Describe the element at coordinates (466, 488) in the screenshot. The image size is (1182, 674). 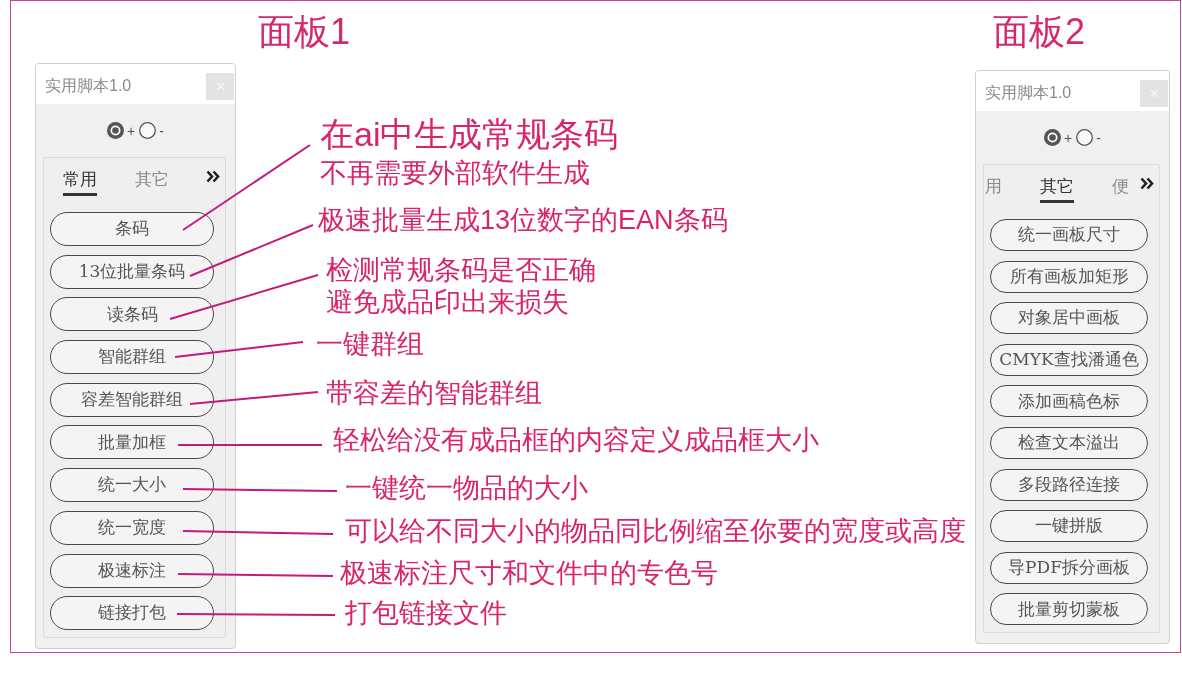
I see `callout-text: 一键统一物品的大小` at that location.